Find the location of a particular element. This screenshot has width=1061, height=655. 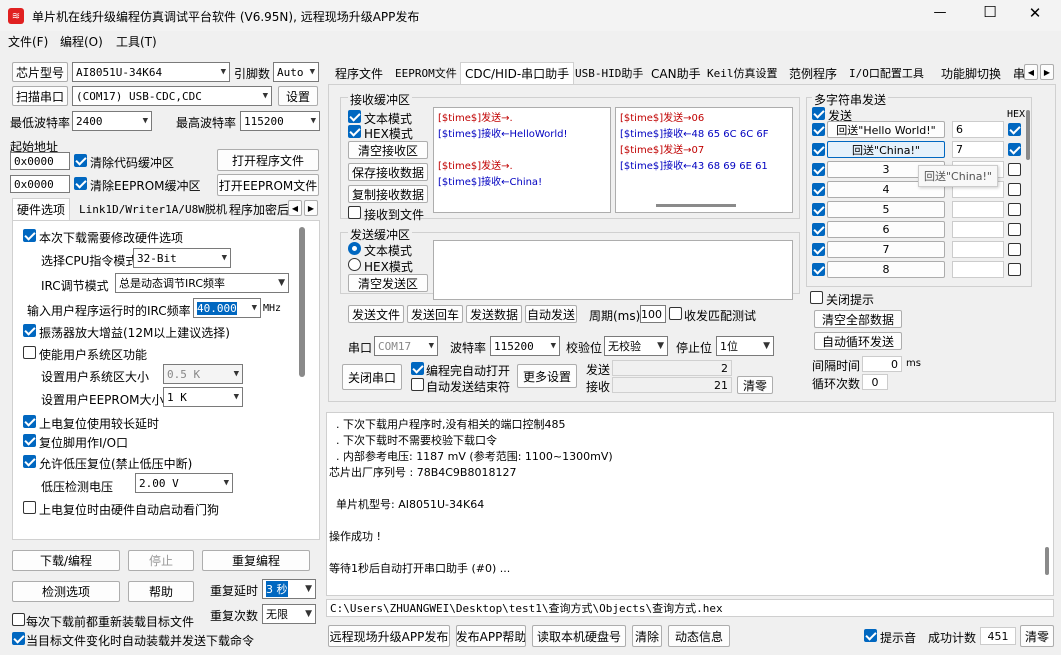

hw-scrollbar is located at coordinates (302, 302).